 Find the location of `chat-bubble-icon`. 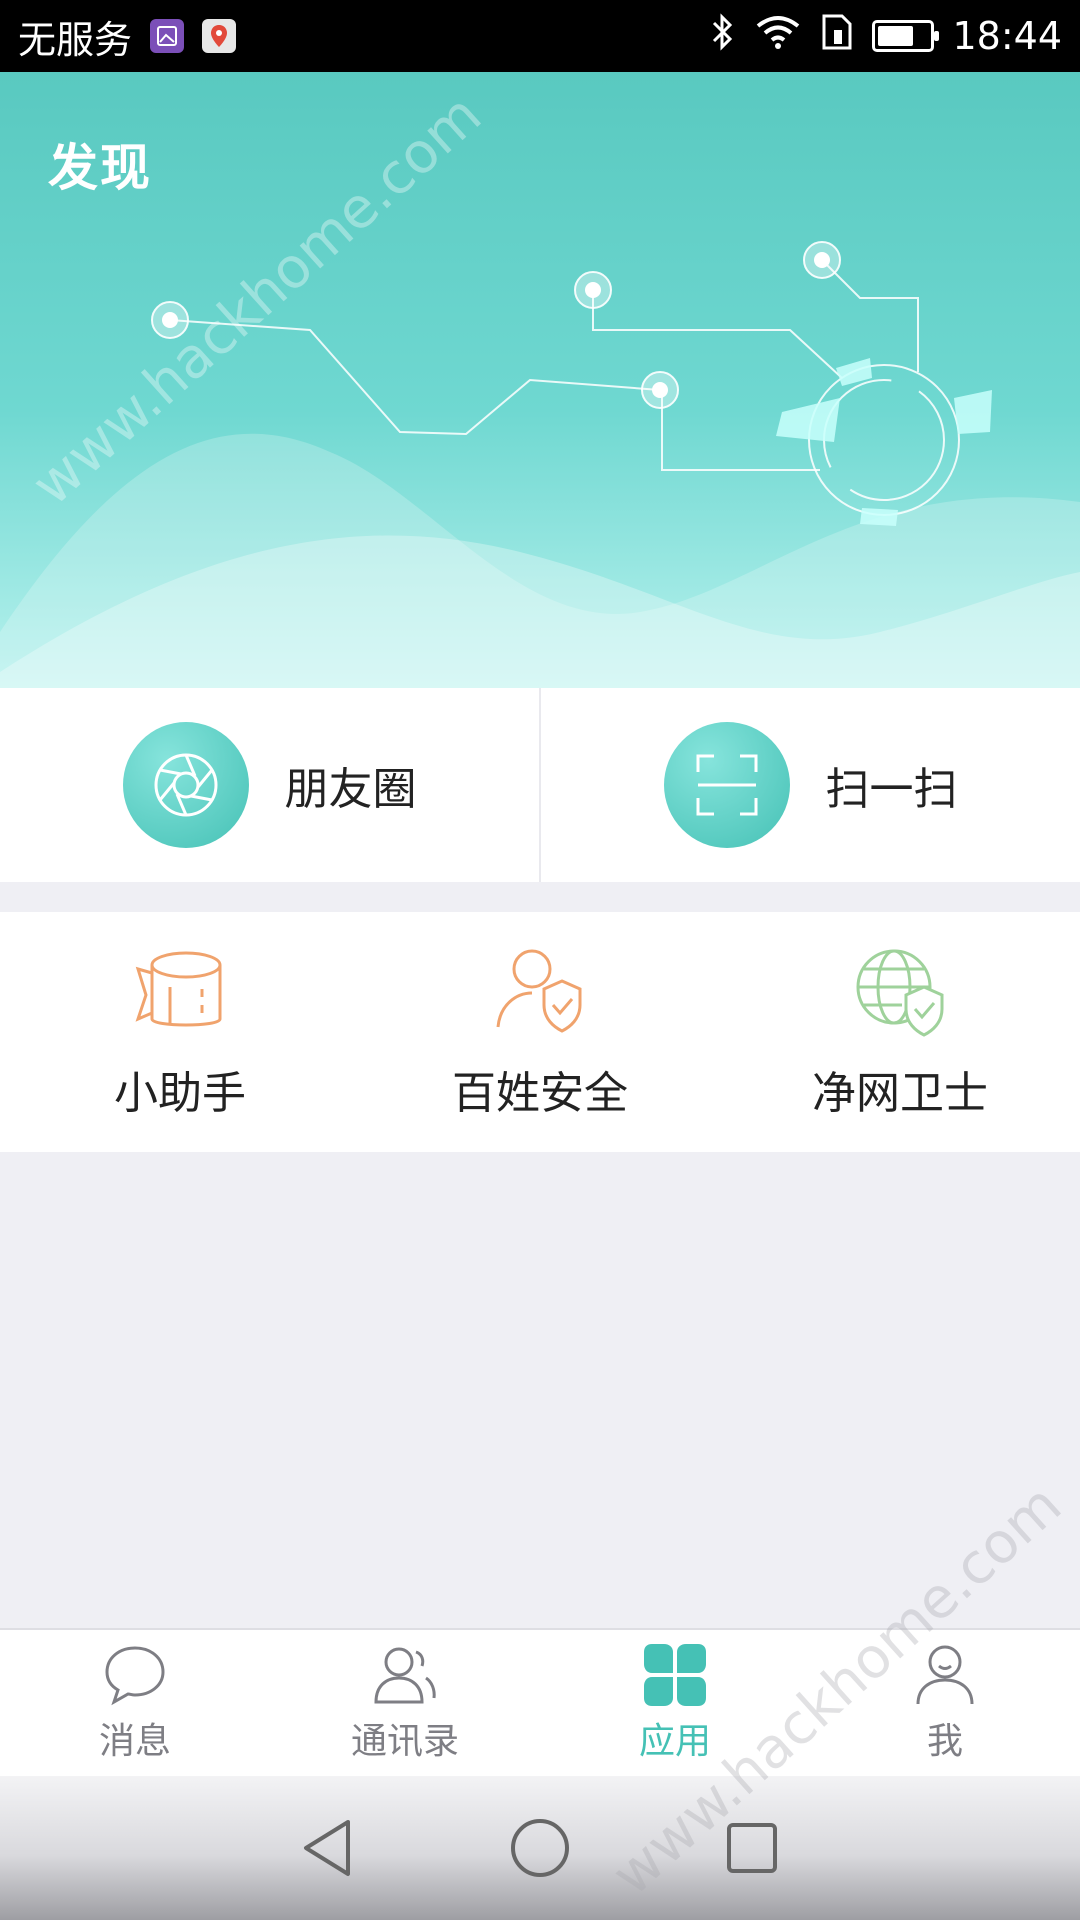

chat-bubble-icon is located at coordinates (135, 1675).